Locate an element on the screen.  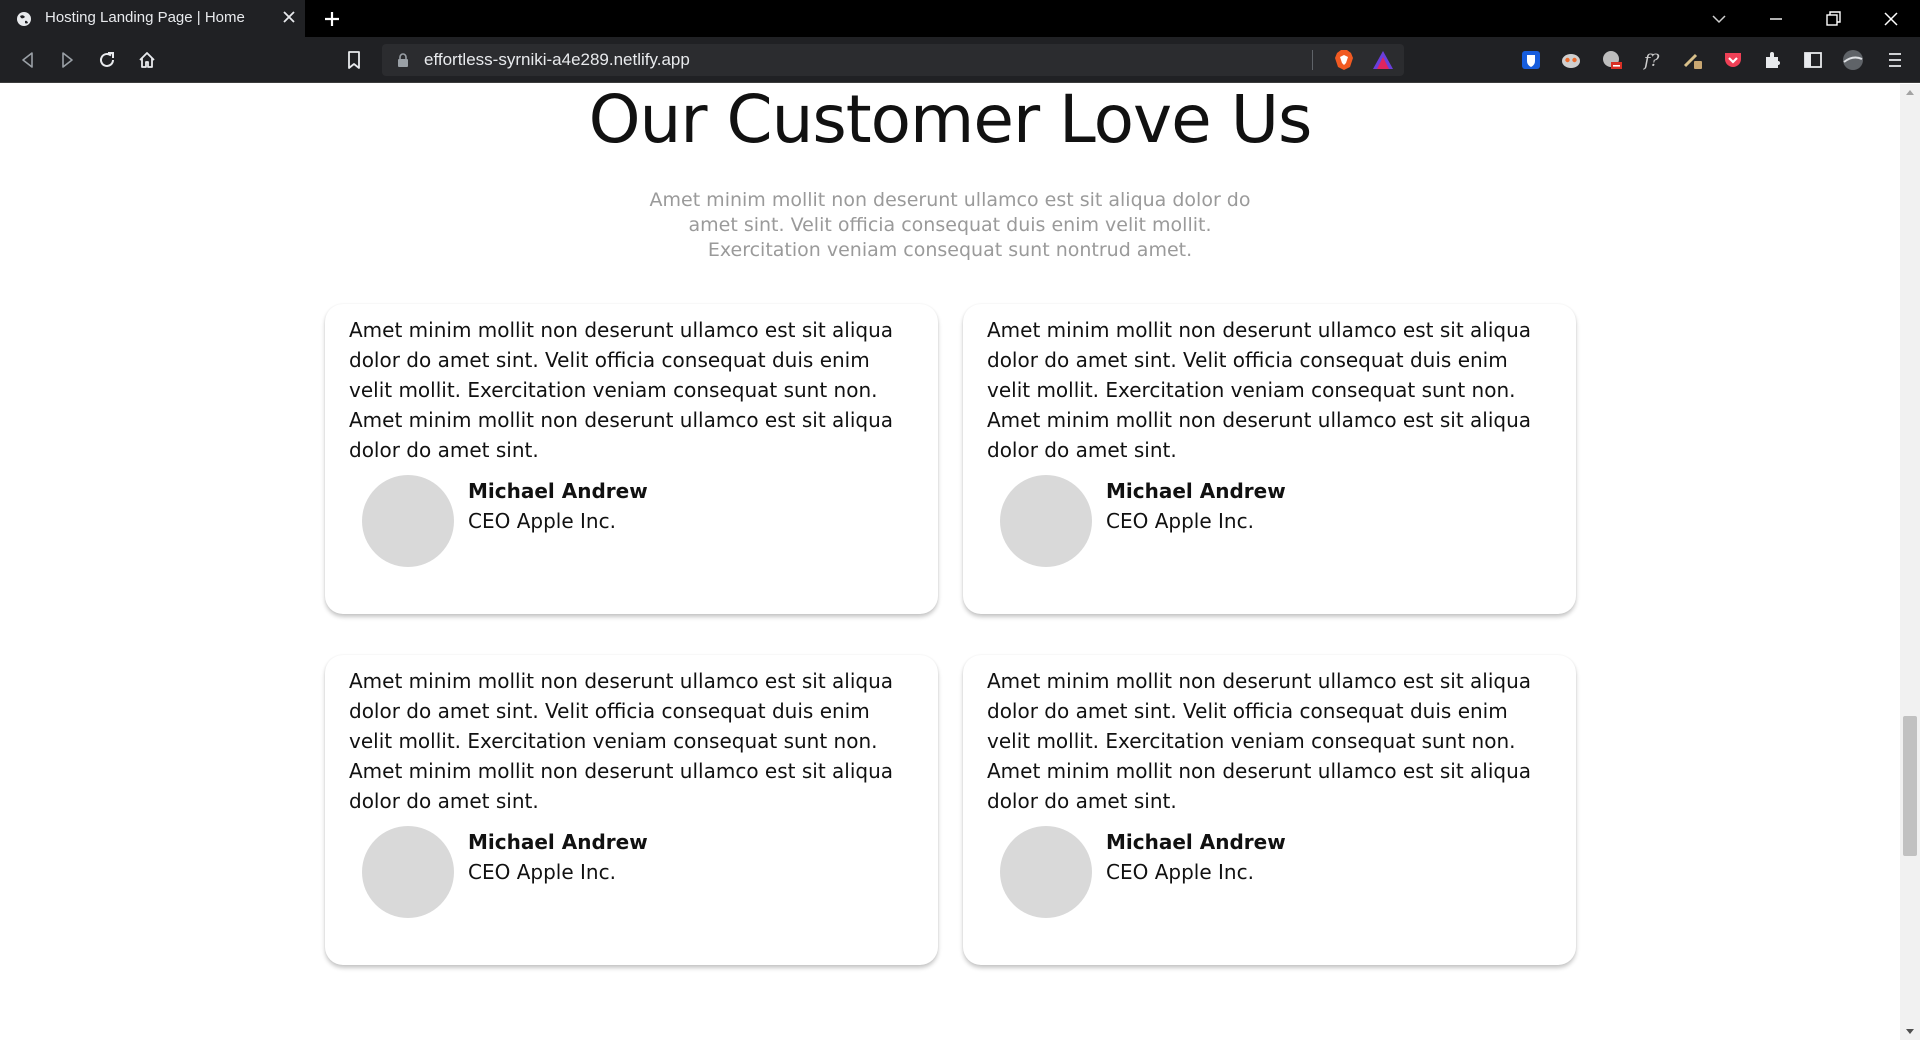
scroll-up-icon is located at coordinates (1910, 92).